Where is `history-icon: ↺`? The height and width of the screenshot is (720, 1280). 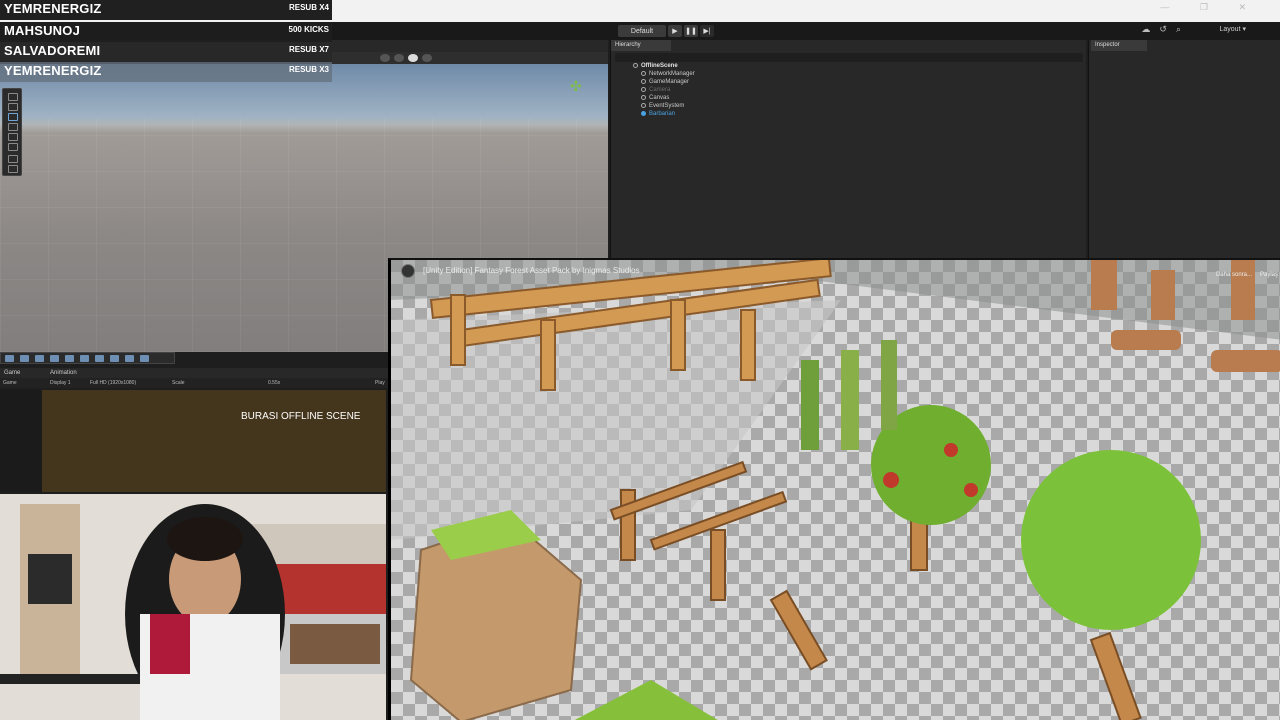 history-icon: ↺ is located at coordinates (1167, 29).